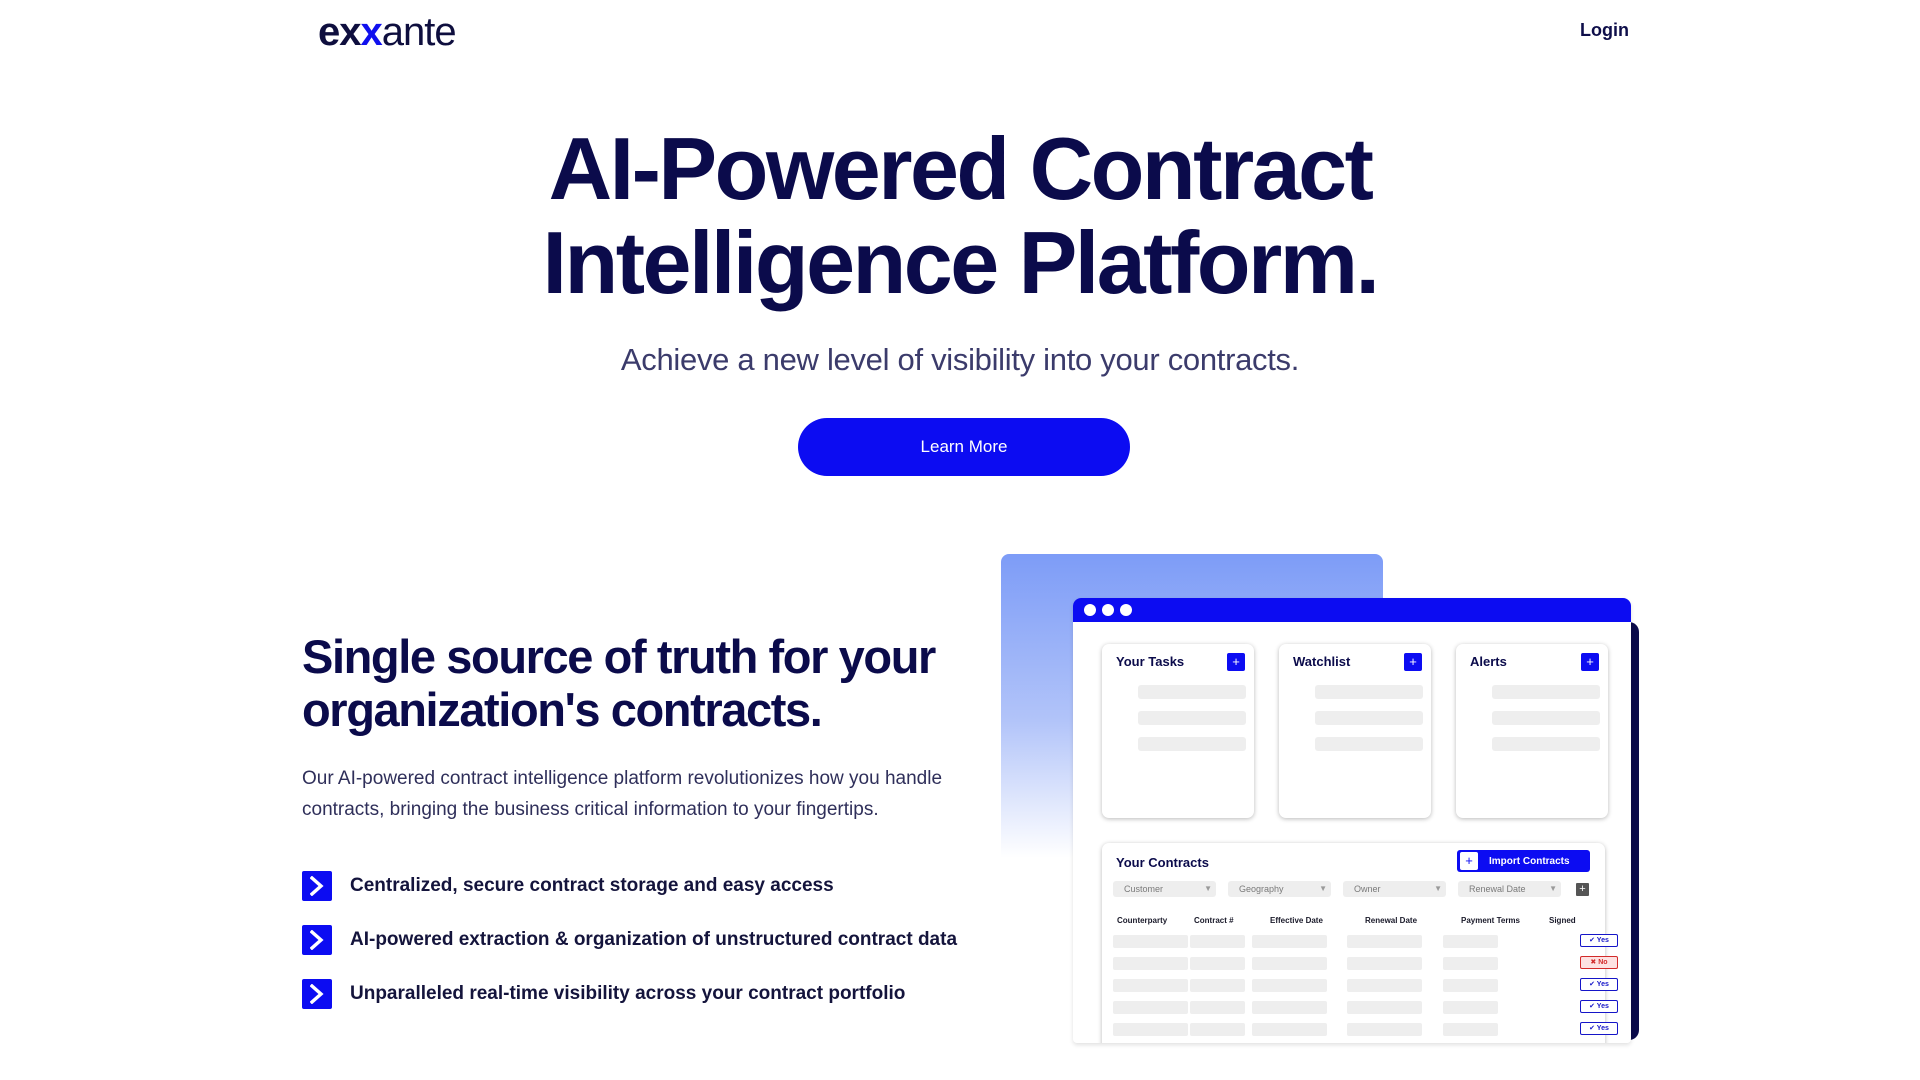 This screenshot has width=1920, height=1080. I want to click on filter-owner: Owner ▼, so click(1394, 889).